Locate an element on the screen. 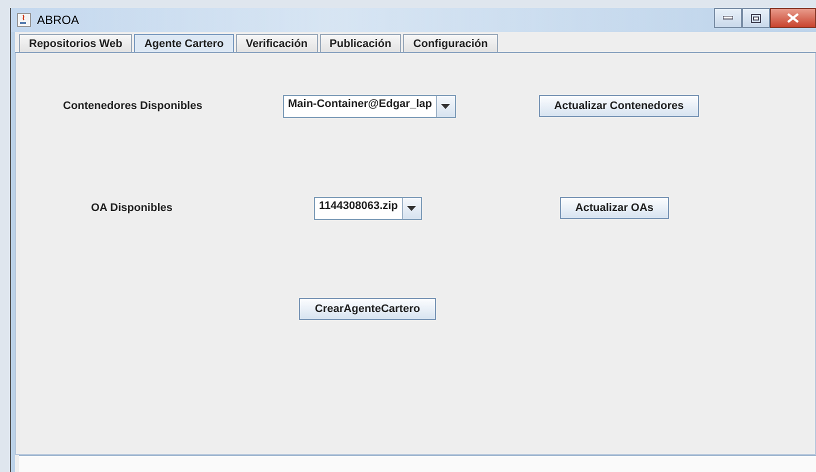 The image size is (816, 472). minimize-icon is located at coordinates (728, 18).